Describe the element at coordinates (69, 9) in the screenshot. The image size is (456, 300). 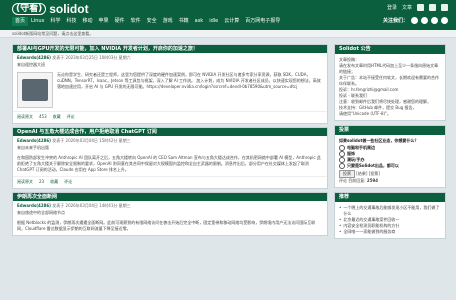
I see `logo-text: solidot` at that location.